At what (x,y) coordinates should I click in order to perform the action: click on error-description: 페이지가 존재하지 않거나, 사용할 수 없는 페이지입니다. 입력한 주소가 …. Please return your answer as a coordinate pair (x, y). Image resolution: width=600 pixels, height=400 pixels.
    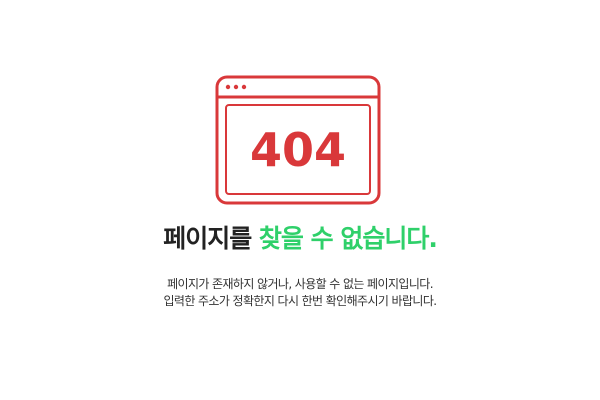
    Looking at the image, I should click on (300, 293).